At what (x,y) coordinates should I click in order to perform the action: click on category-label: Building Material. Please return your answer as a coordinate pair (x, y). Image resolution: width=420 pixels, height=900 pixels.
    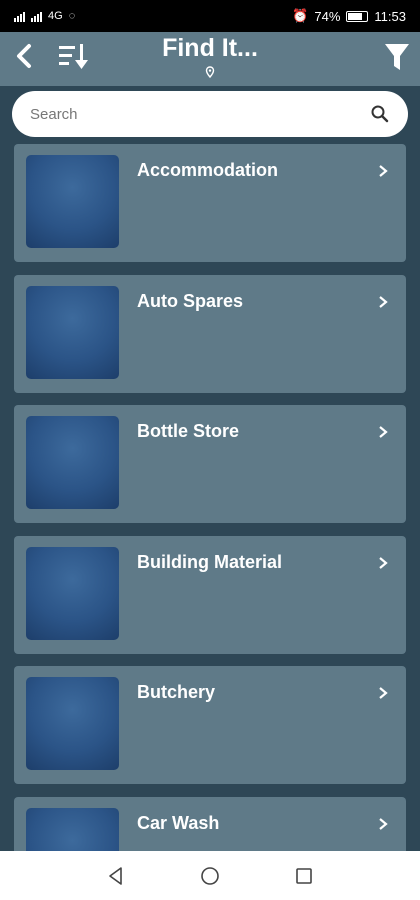
    Looking at the image, I should click on (210, 562).